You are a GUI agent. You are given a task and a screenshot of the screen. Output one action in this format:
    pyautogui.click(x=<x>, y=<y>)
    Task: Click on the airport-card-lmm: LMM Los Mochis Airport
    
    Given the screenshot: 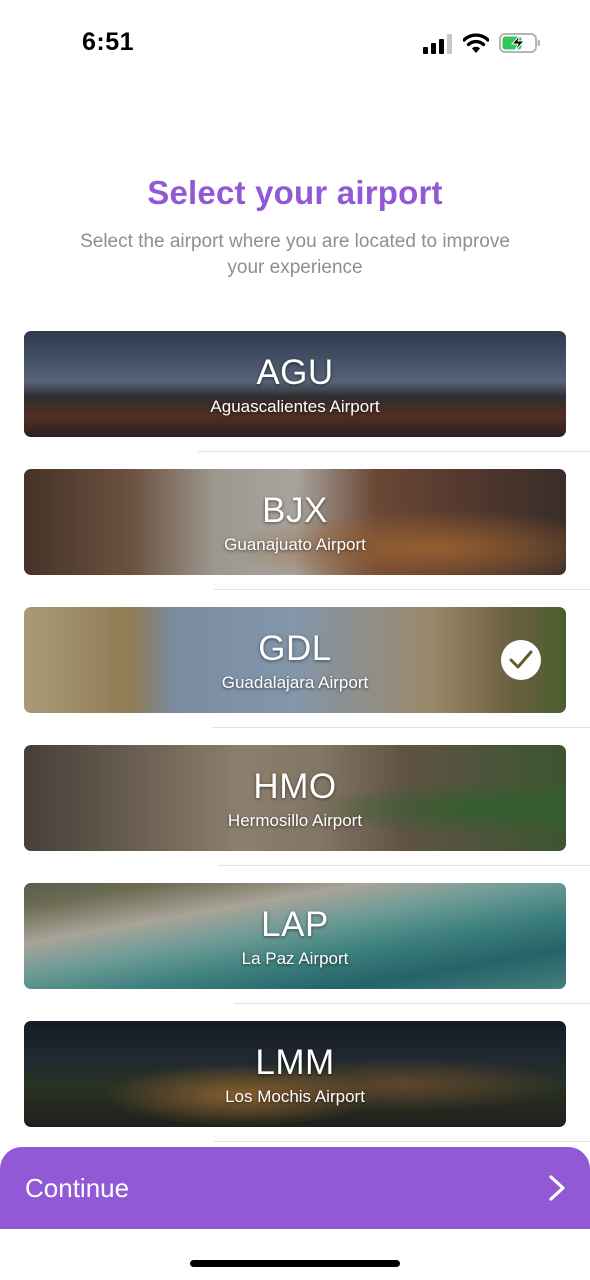 What is the action you would take?
    pyautogui.click(x=295, y=1074)
    